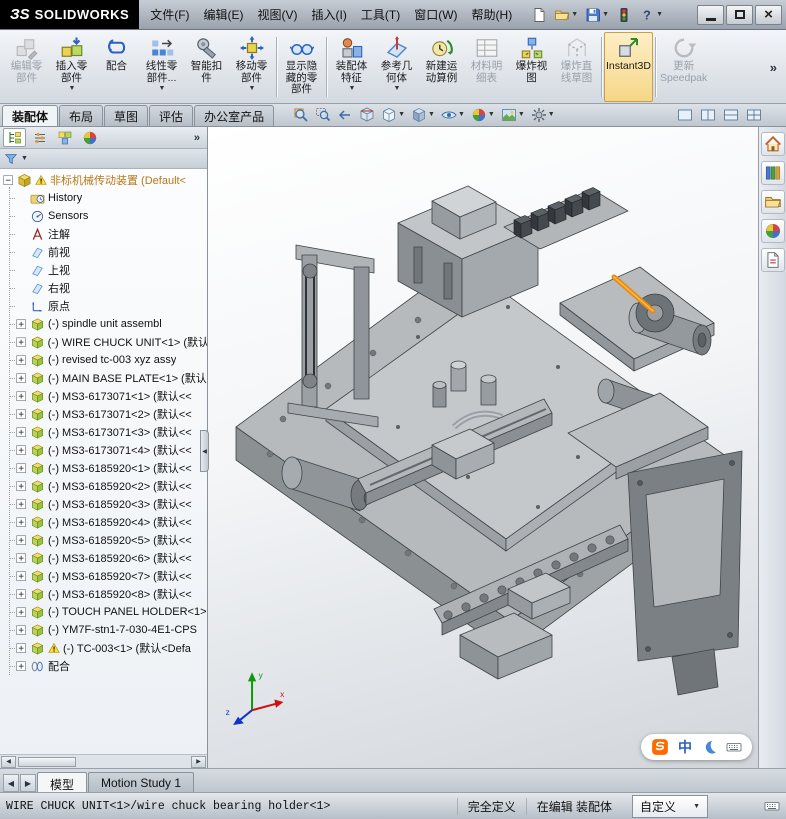 Image resolution: width=786 pixels, height=819 pixels. What do you see at coordinates (8, 761) in the screenshot?
I see `scroll-left-icon: ◀` at bounding box center [8, 761].